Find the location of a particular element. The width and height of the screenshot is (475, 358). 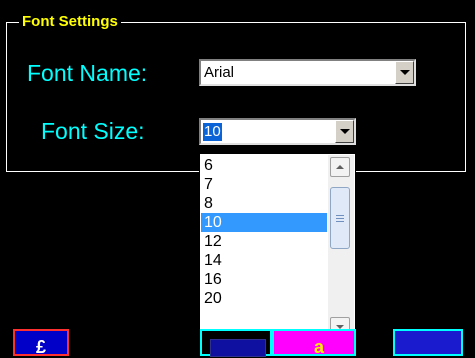

list-item-selected: 10 is located at coordinates (264, 222).